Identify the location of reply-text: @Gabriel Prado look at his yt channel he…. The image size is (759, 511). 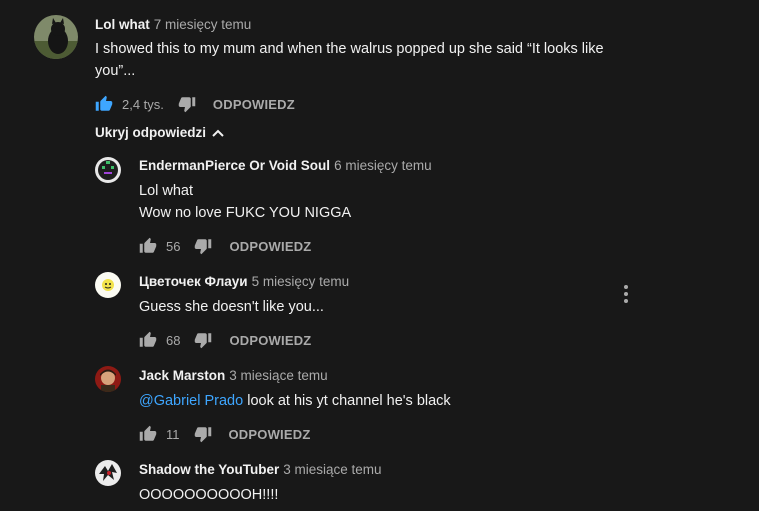
(295, 401).